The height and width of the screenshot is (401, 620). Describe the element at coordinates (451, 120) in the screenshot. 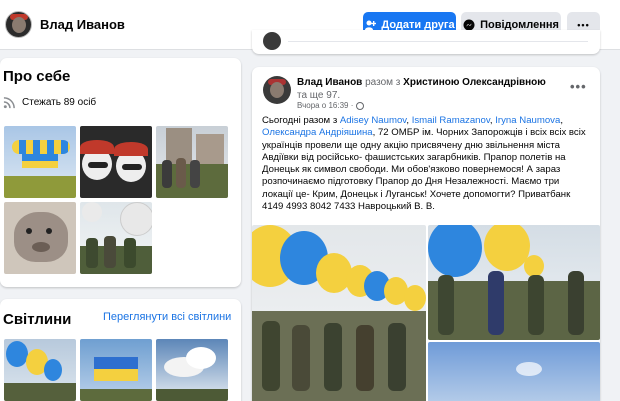

I see `tagged-user: Ismail Ramazanov` at that location.